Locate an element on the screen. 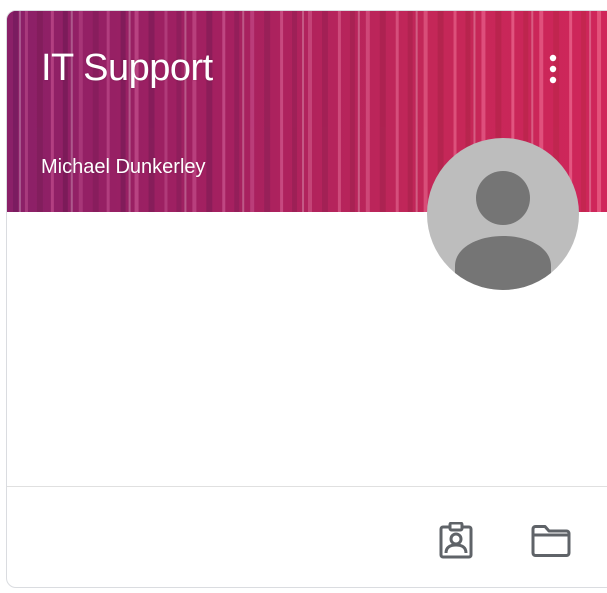 The image size is (607, 593). more-options-button is located at coordinates (553, 69).